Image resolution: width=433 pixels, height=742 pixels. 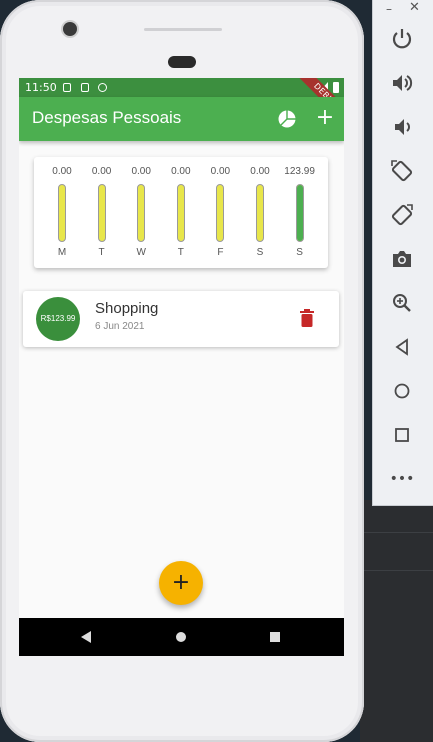 I want to click on system-nav-bar, so click(x=181, y=637).